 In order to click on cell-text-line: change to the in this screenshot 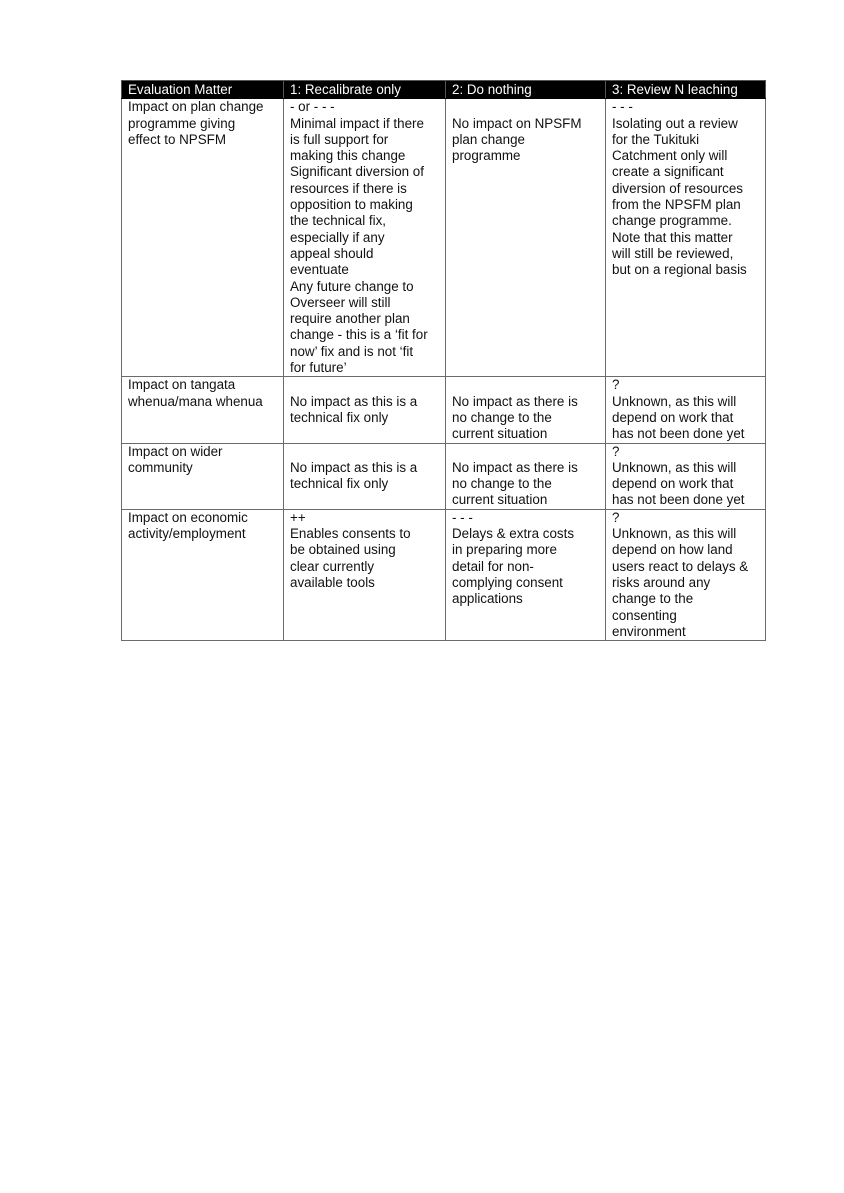, I will do `click(653, 599)`.